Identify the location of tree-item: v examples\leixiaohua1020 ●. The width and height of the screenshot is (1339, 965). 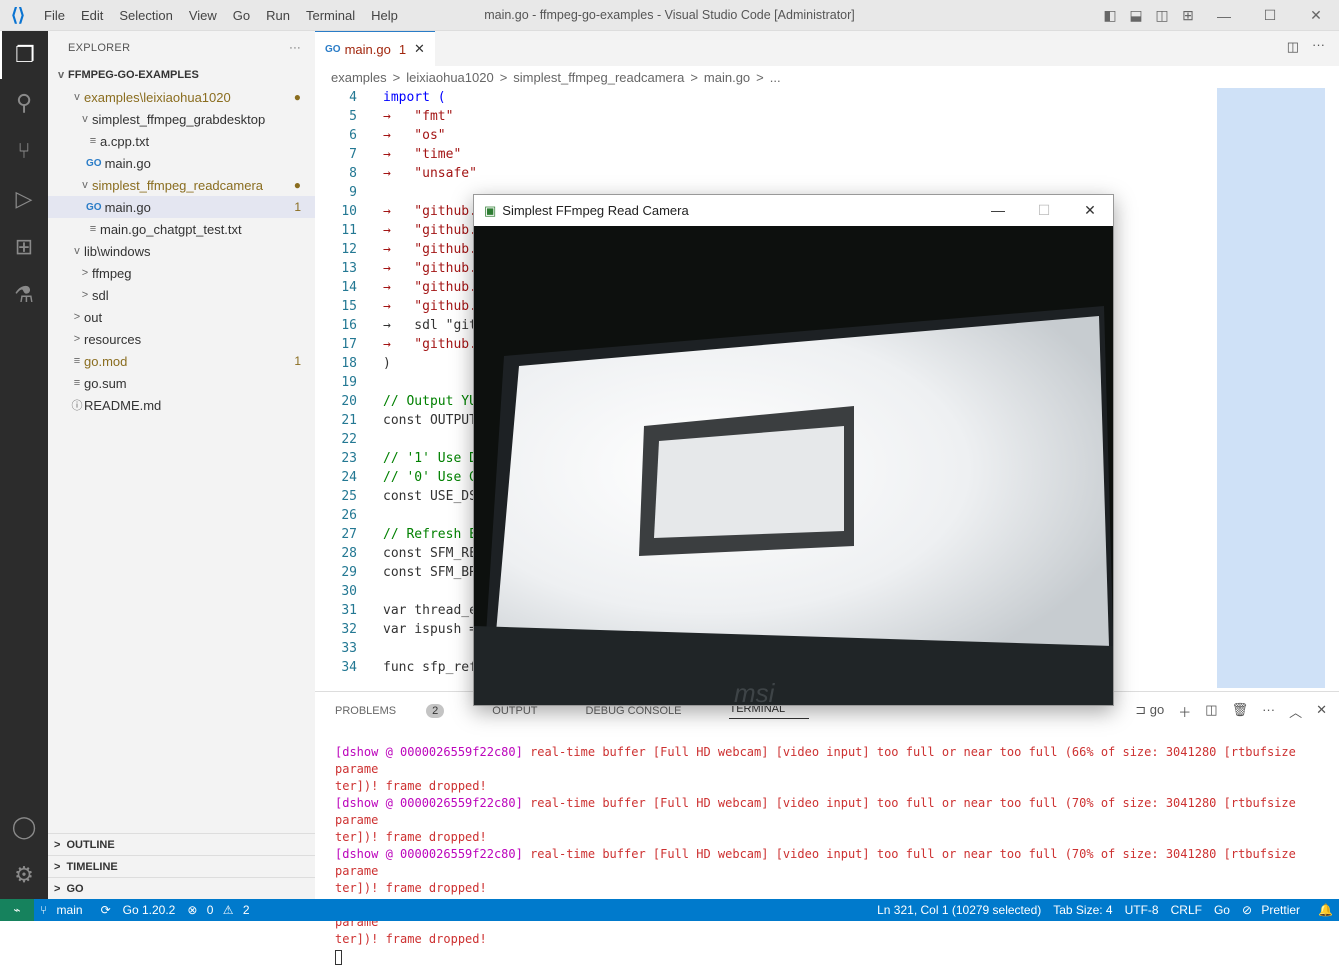
(181, 97).